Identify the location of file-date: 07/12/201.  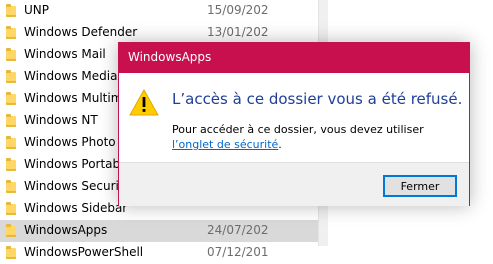
(238, 252).